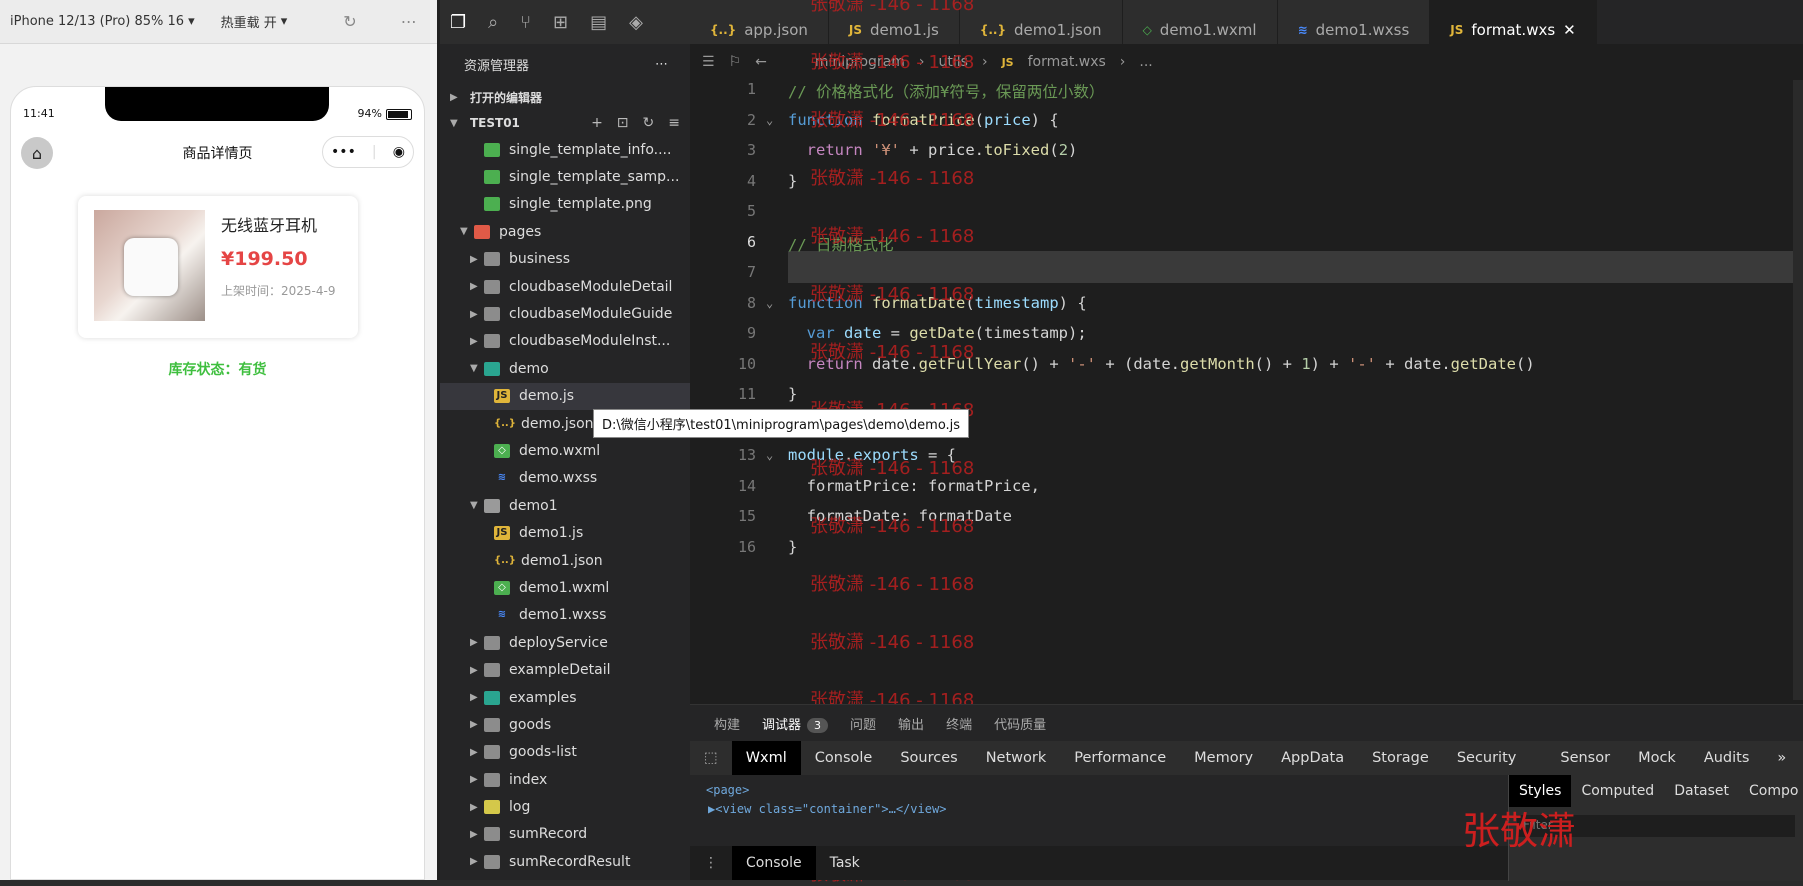 Image resolution: width=1803 pixels, height=886 pixels. I want to click on close-circle-icon: ◉, so click(399, 152).